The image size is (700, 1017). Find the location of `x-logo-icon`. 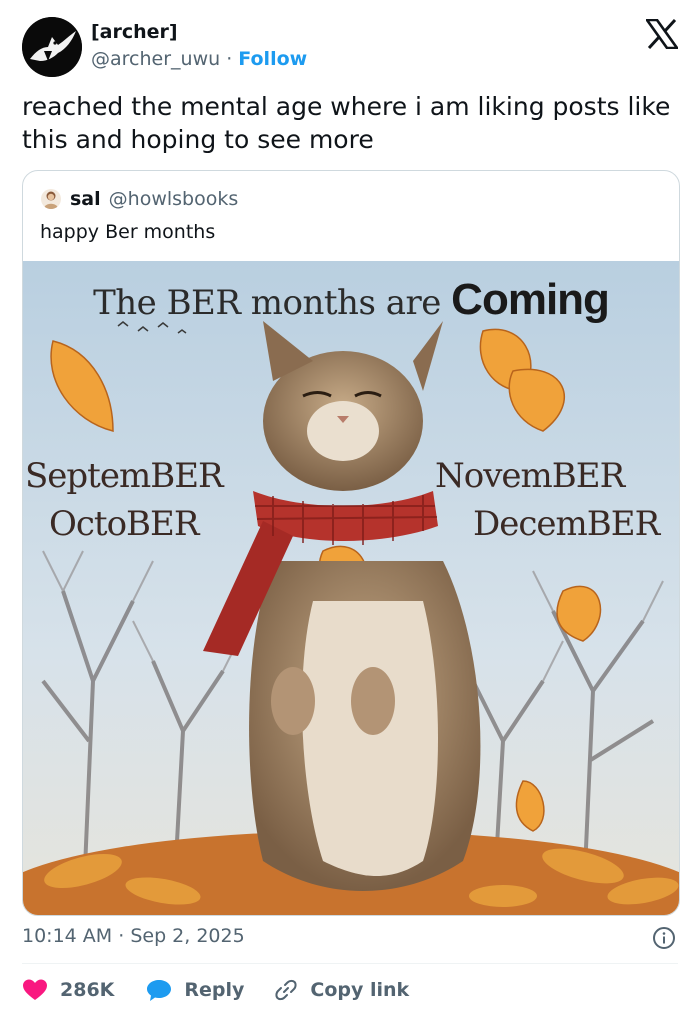

x-logo-icon is located at coordinates (662, 34).